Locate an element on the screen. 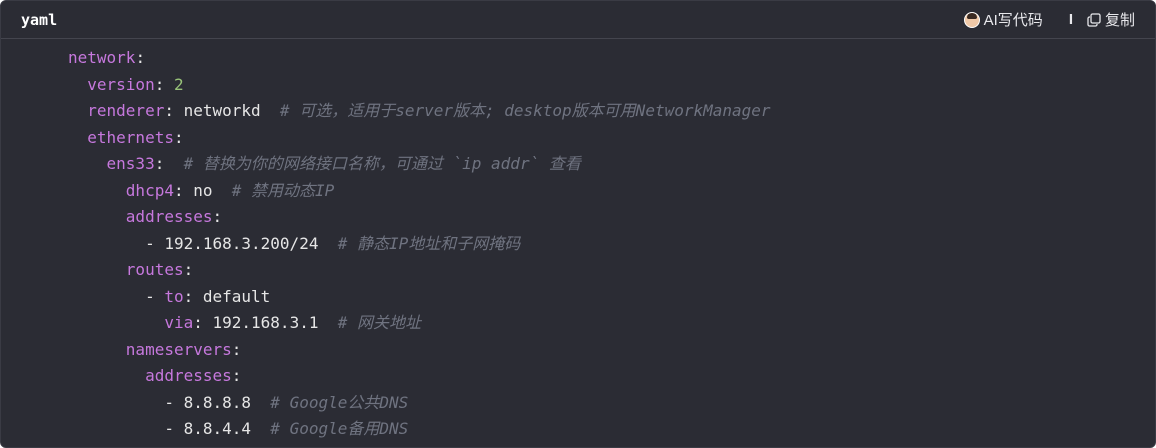 This screenshot has height=448, width=1156. code-key: renderer is located at coordinates (126, 110).